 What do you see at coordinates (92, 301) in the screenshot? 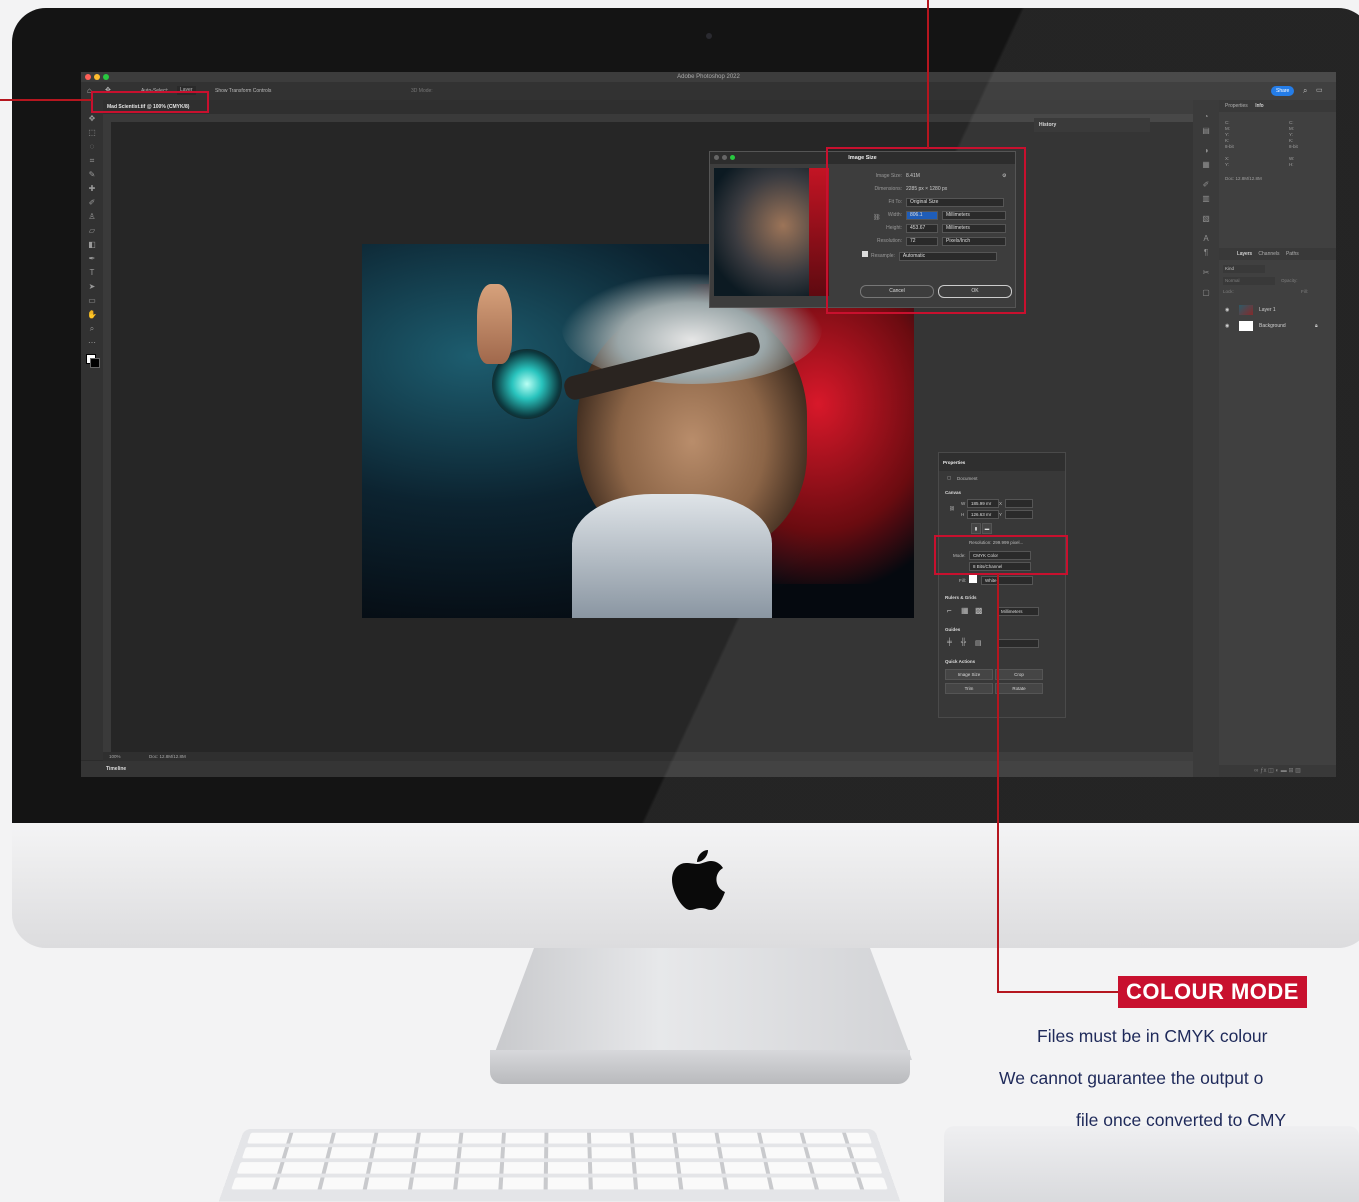
I see `shape-tool-icon: ▭` at bounding box center [92, 301].